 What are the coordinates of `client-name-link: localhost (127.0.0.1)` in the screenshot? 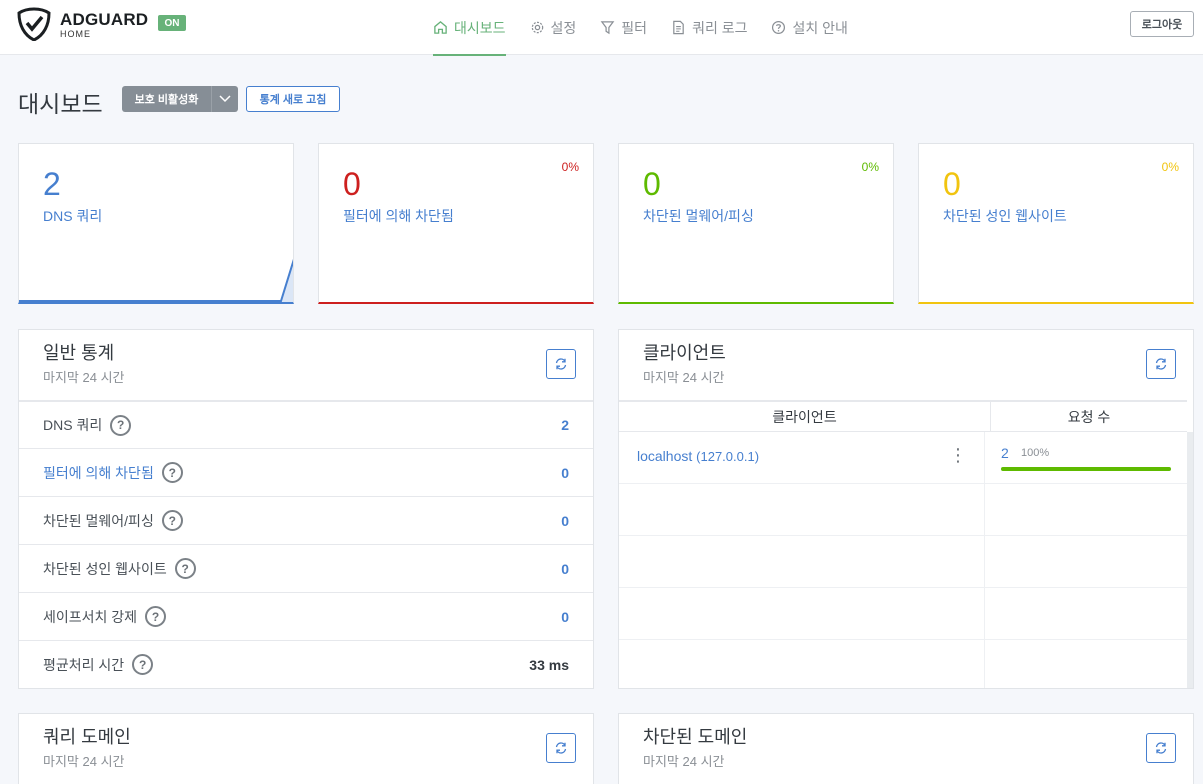 It's located at (698, 456).